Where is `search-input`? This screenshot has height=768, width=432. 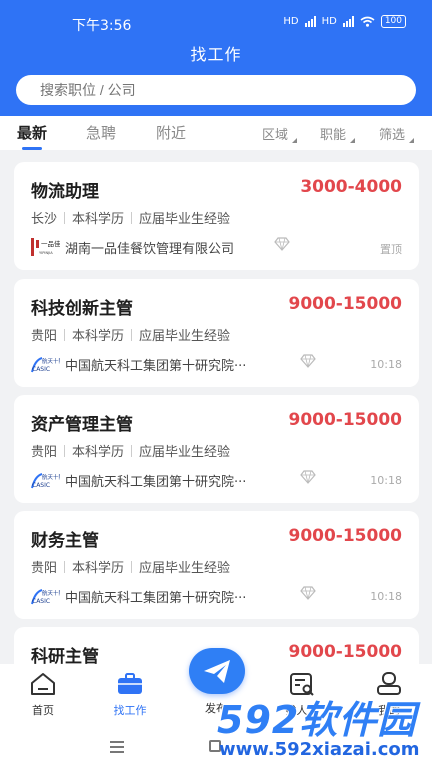 search-input is located at coordinates (216, 90).